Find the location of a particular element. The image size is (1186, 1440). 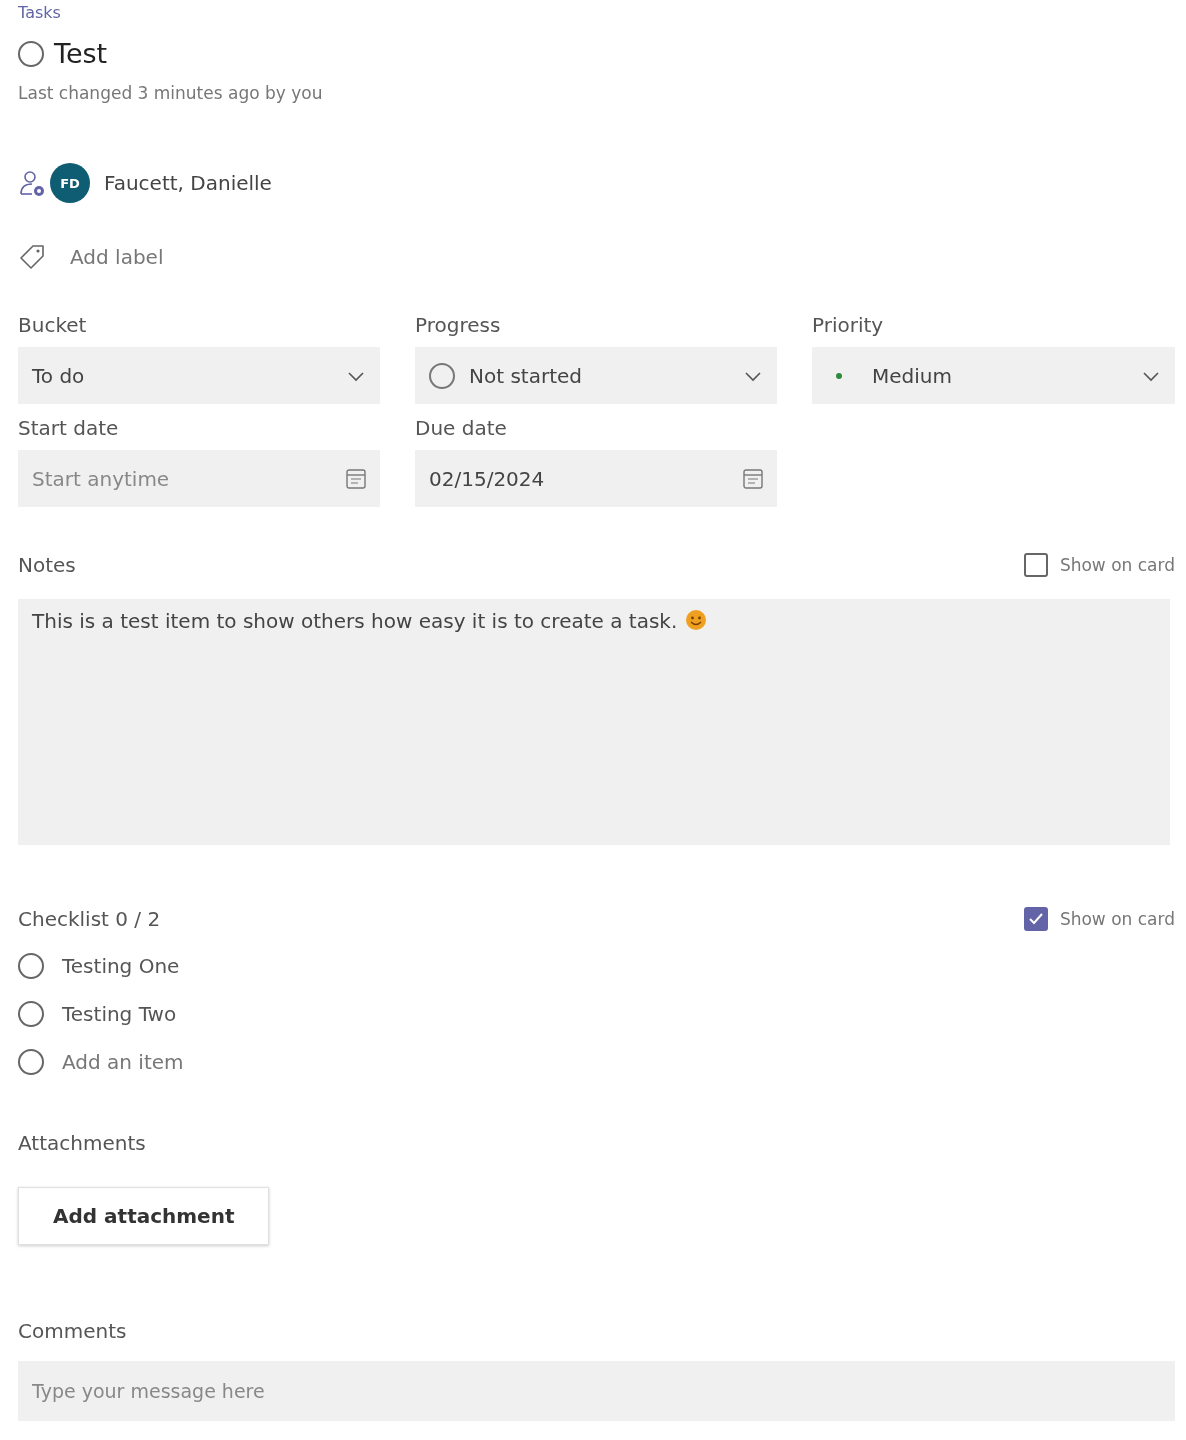

add-attachment-button: Add attachment is located at coordinates (144, 1216).